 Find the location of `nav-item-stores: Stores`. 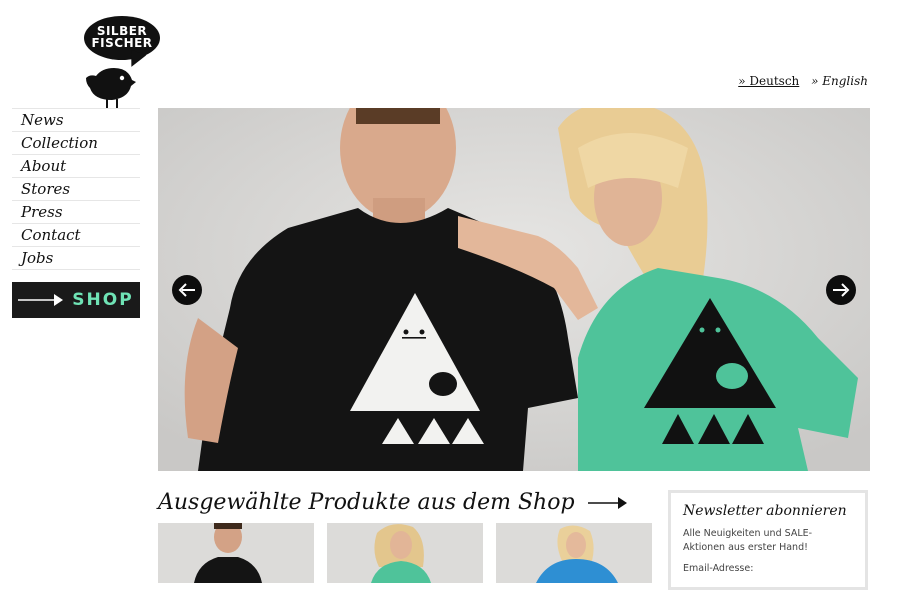

nav-item-stores: Stores is located at coordinates (76, 189).